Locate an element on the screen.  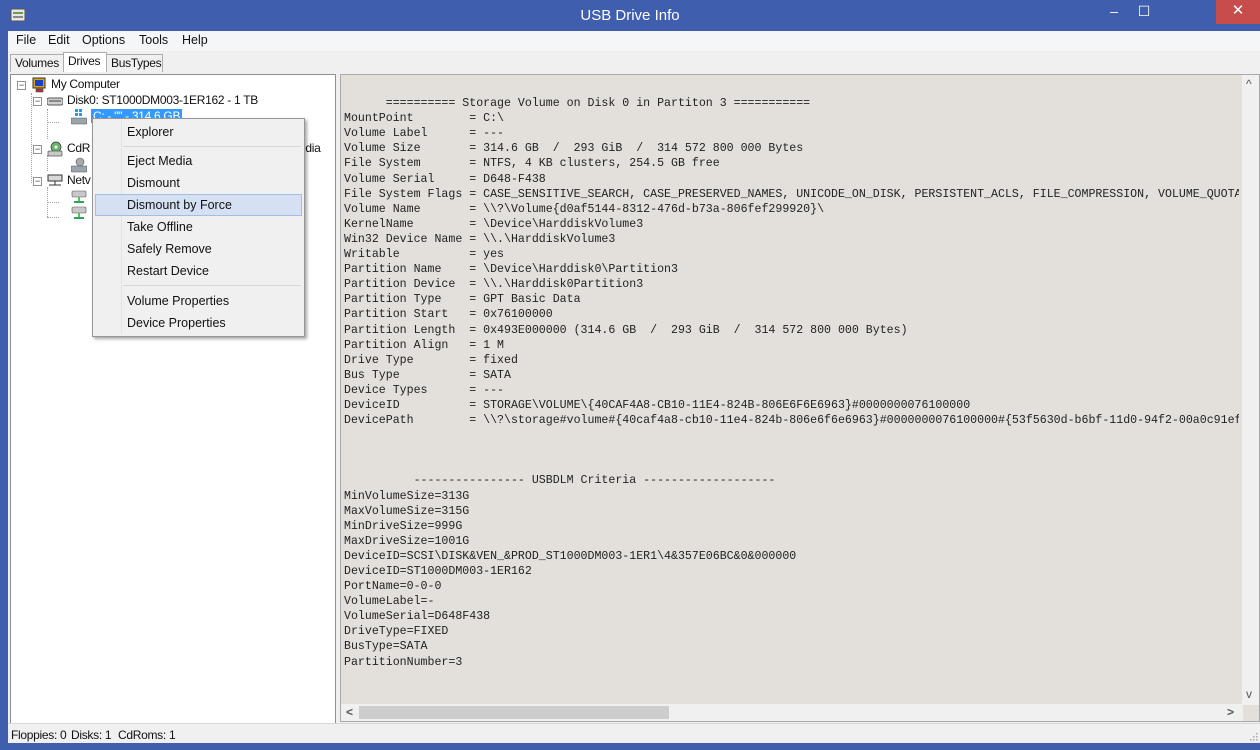
info-property-line: Bus Type = SATA is located at coordinates (427, 375).